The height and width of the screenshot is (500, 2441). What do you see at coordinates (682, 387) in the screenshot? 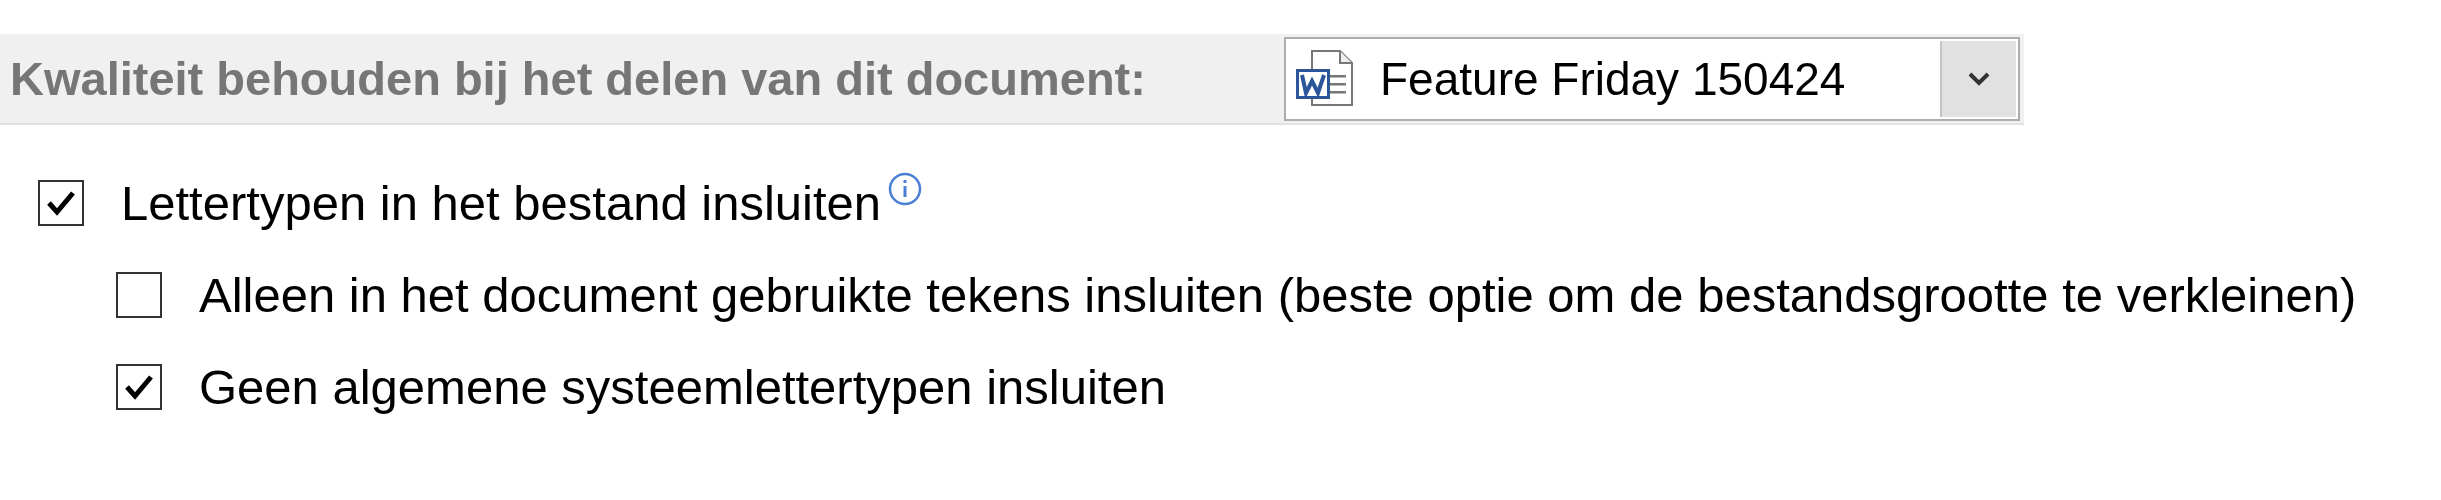
I see `checkbox-label: Geen algemene systeemlettertypen insluiten` at bounding box center [682, 387].